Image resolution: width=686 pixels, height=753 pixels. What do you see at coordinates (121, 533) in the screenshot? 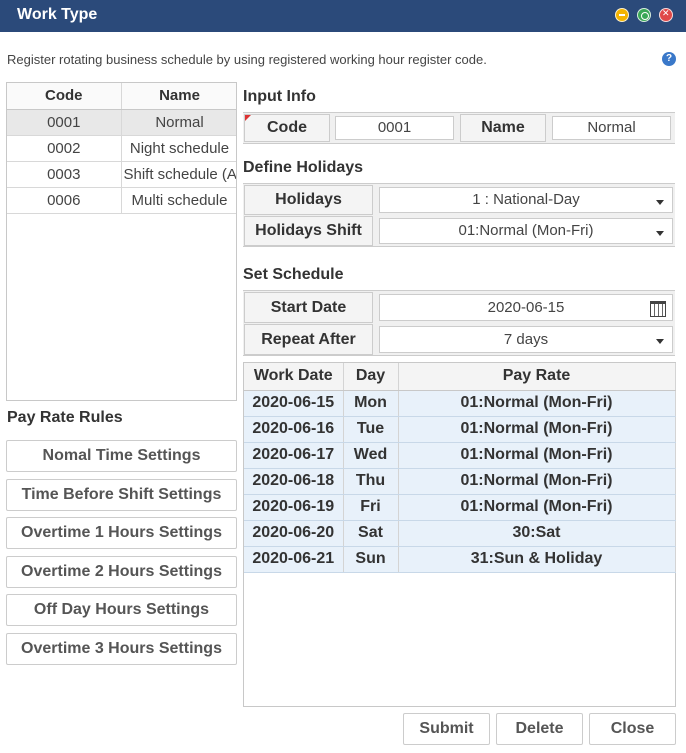
I see `overtime-1-settings-button: Overtime 1 Hours Settings` at bounding box center [121, 533].